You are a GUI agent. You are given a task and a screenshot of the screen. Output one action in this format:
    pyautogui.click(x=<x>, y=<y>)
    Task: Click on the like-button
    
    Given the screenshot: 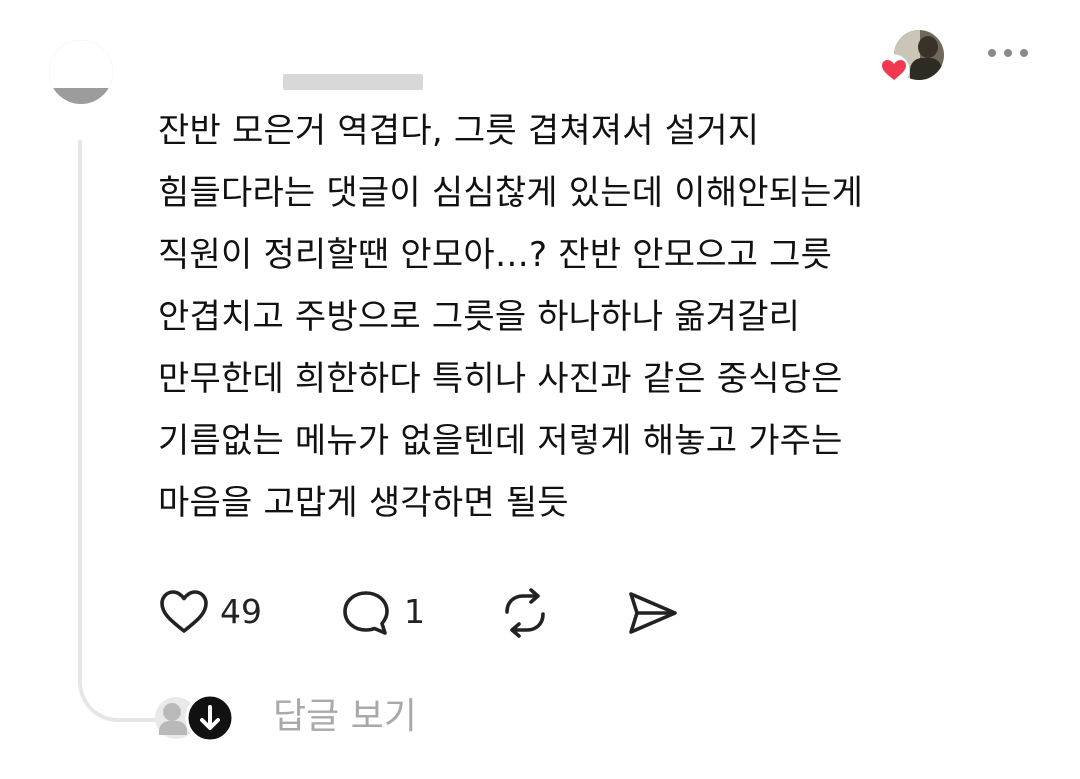 What is the action you would take?
    pyautogui.click(x=184, y=612)
    